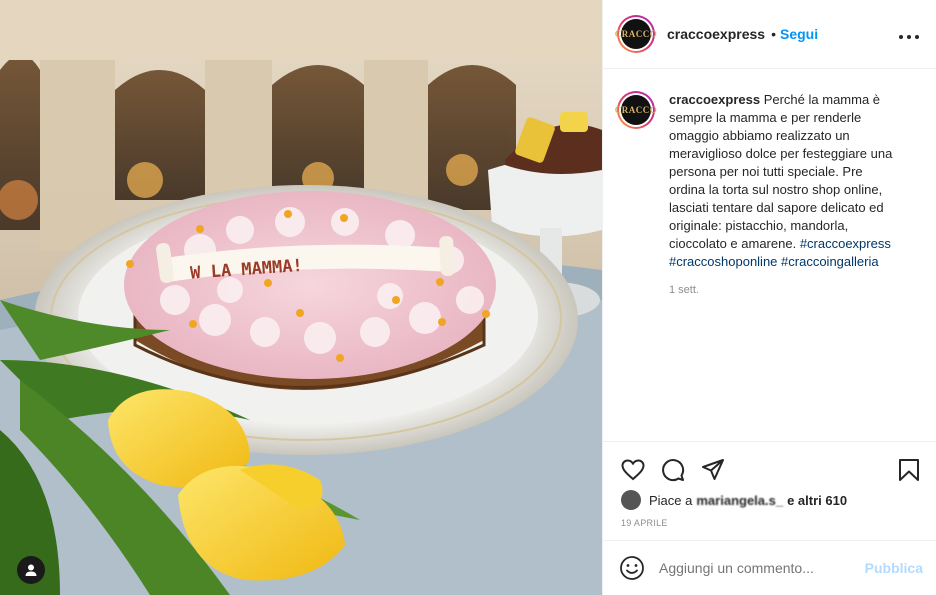 The image size is (936, 595). What do you see at coordinates (845, 243) in the screenshot?
I see `hashtag-link: #craccoexpress` at bounding box center [845, 243].